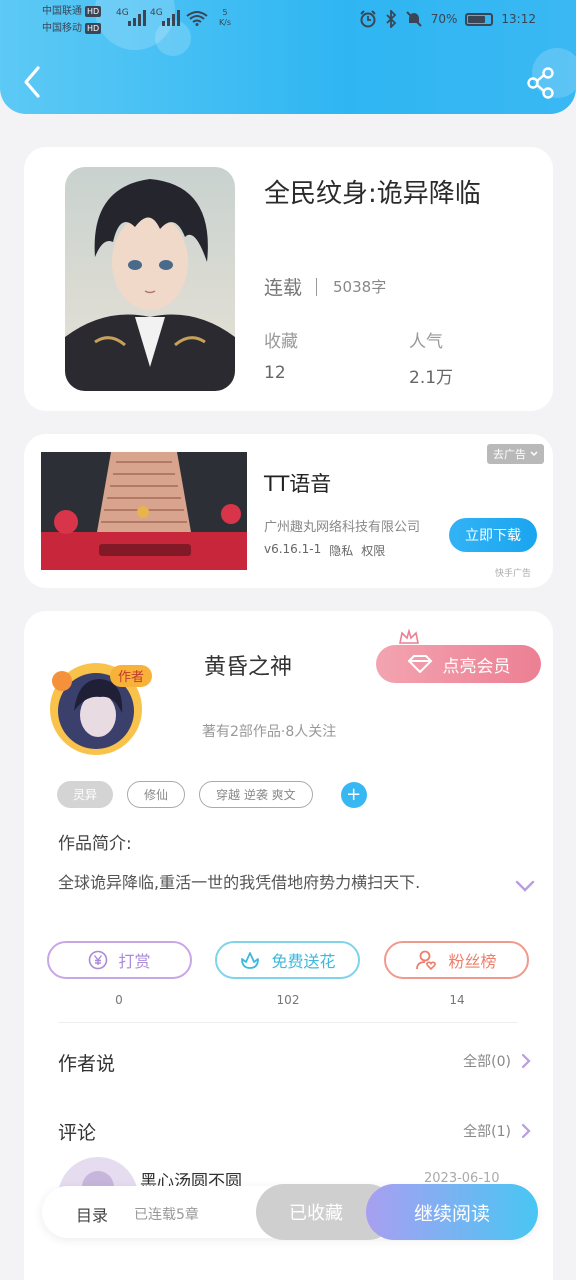 The width and height of the screenshot is (576, 1280). I want to click on intro-label: 作品简介:, so click(95, 844).